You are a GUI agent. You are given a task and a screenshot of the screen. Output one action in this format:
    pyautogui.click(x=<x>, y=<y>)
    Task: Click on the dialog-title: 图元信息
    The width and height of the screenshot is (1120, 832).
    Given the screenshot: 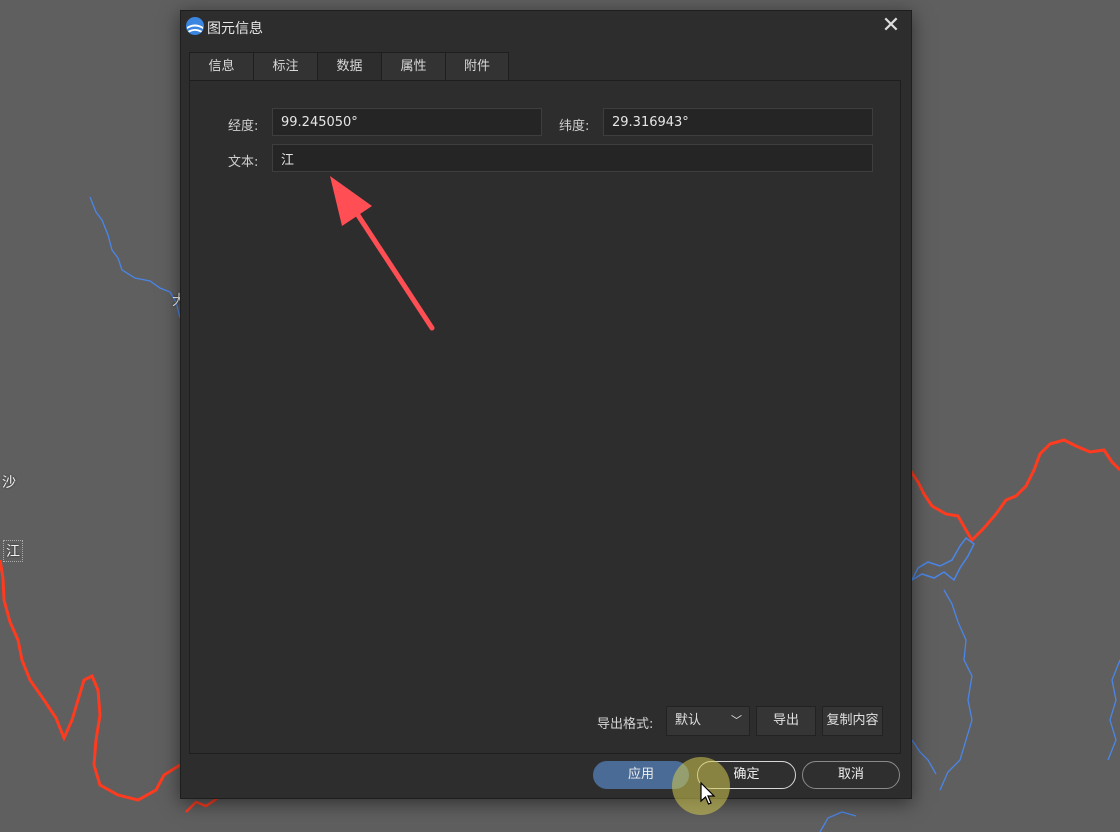 What is the action you would take?
    pyautogui.click(x=235, y=29)
    